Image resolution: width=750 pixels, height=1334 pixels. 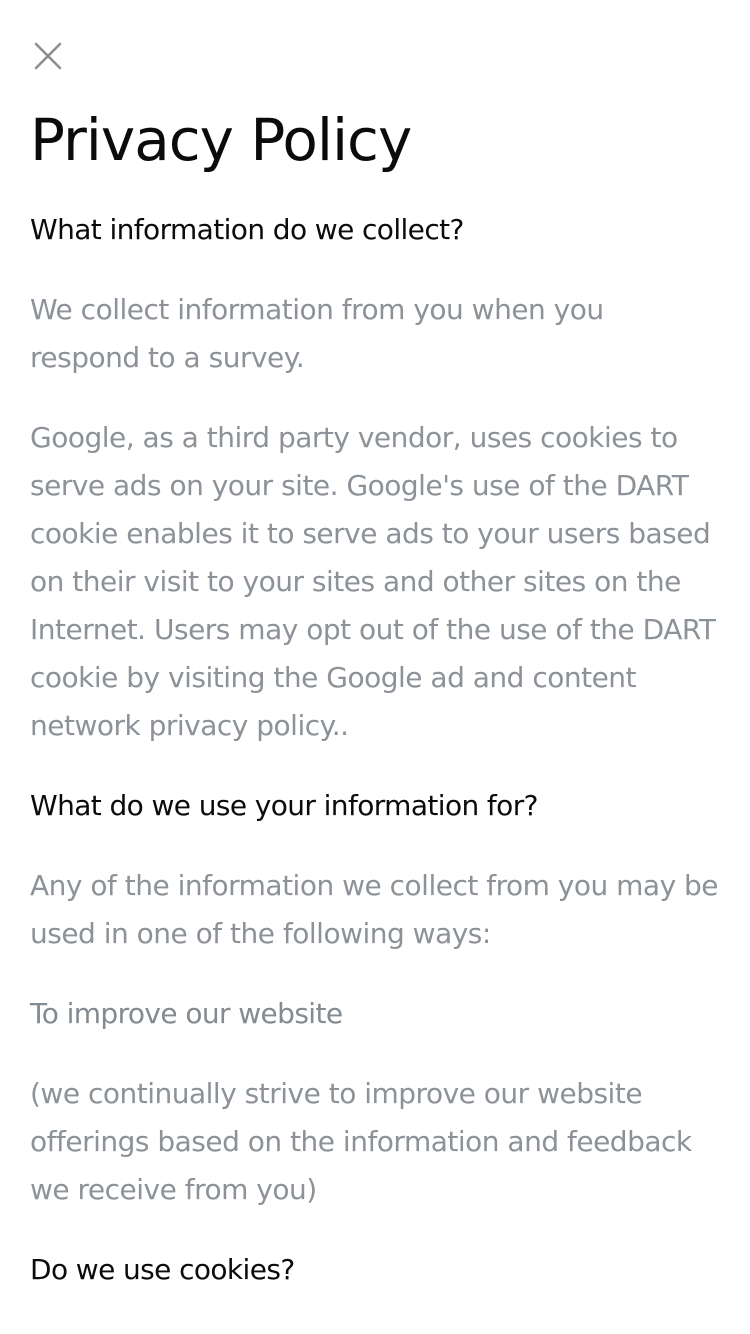 I want to click on heading-use-information: What do we use your information for?, so click(x=284, y=805).